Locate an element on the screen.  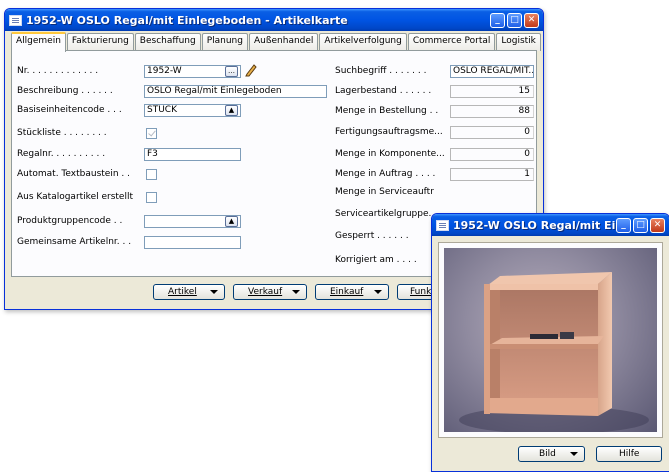
item-menu-label: Artikel is located at coordinates (182, 292).